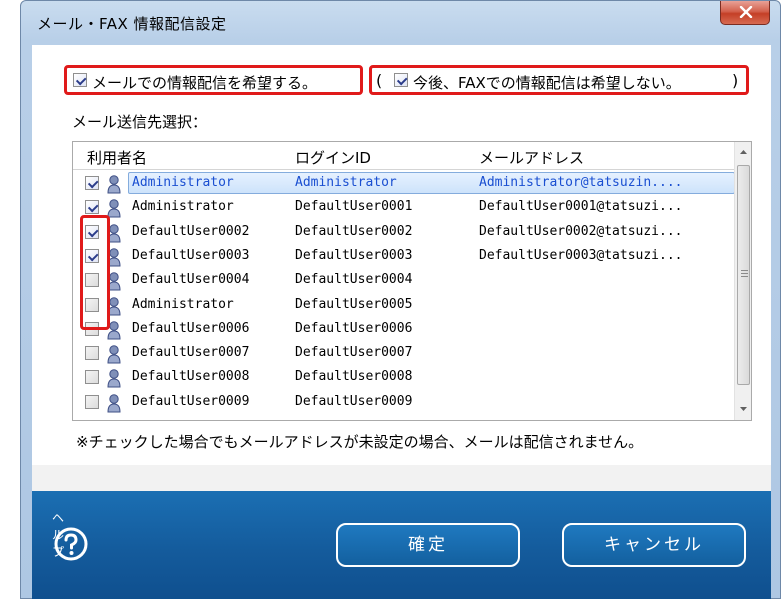 This screenshot has width=781, height=599. I want to click on cell-user-name: DefaultUser0007, so click(191, 353).